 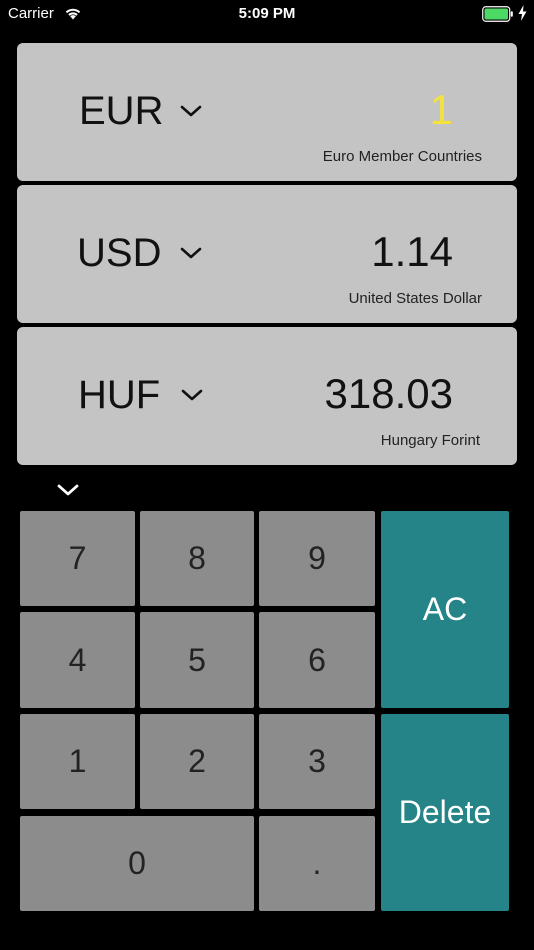 What do you see at coordinates (77, 761) in the screenshot?
I see `key-1: 1` at bounding box center [77, 761].